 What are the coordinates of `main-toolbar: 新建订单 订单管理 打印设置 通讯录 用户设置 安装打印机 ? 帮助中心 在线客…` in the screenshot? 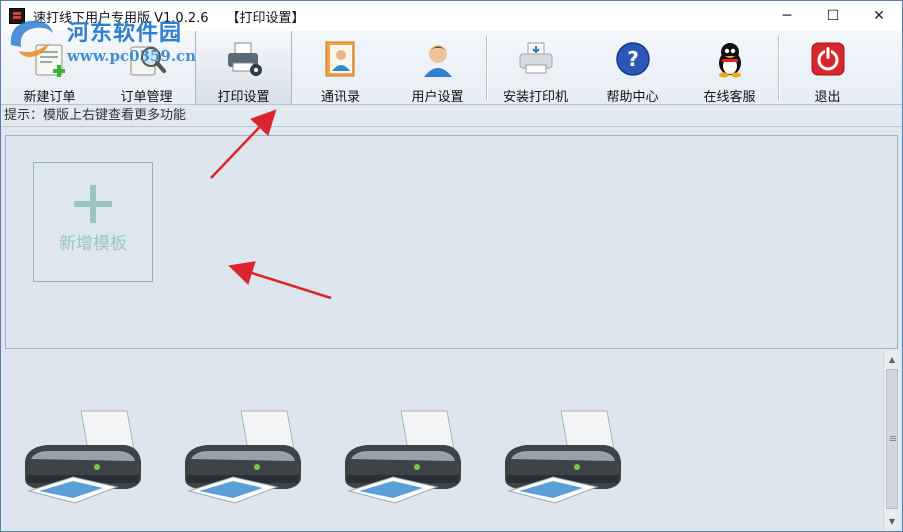 It's located at (451, 68).